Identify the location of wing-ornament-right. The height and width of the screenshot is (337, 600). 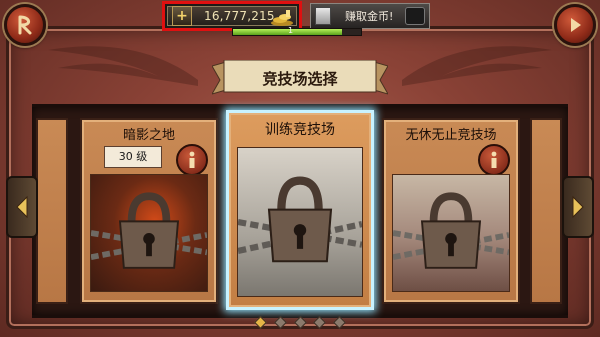
(477, 66).